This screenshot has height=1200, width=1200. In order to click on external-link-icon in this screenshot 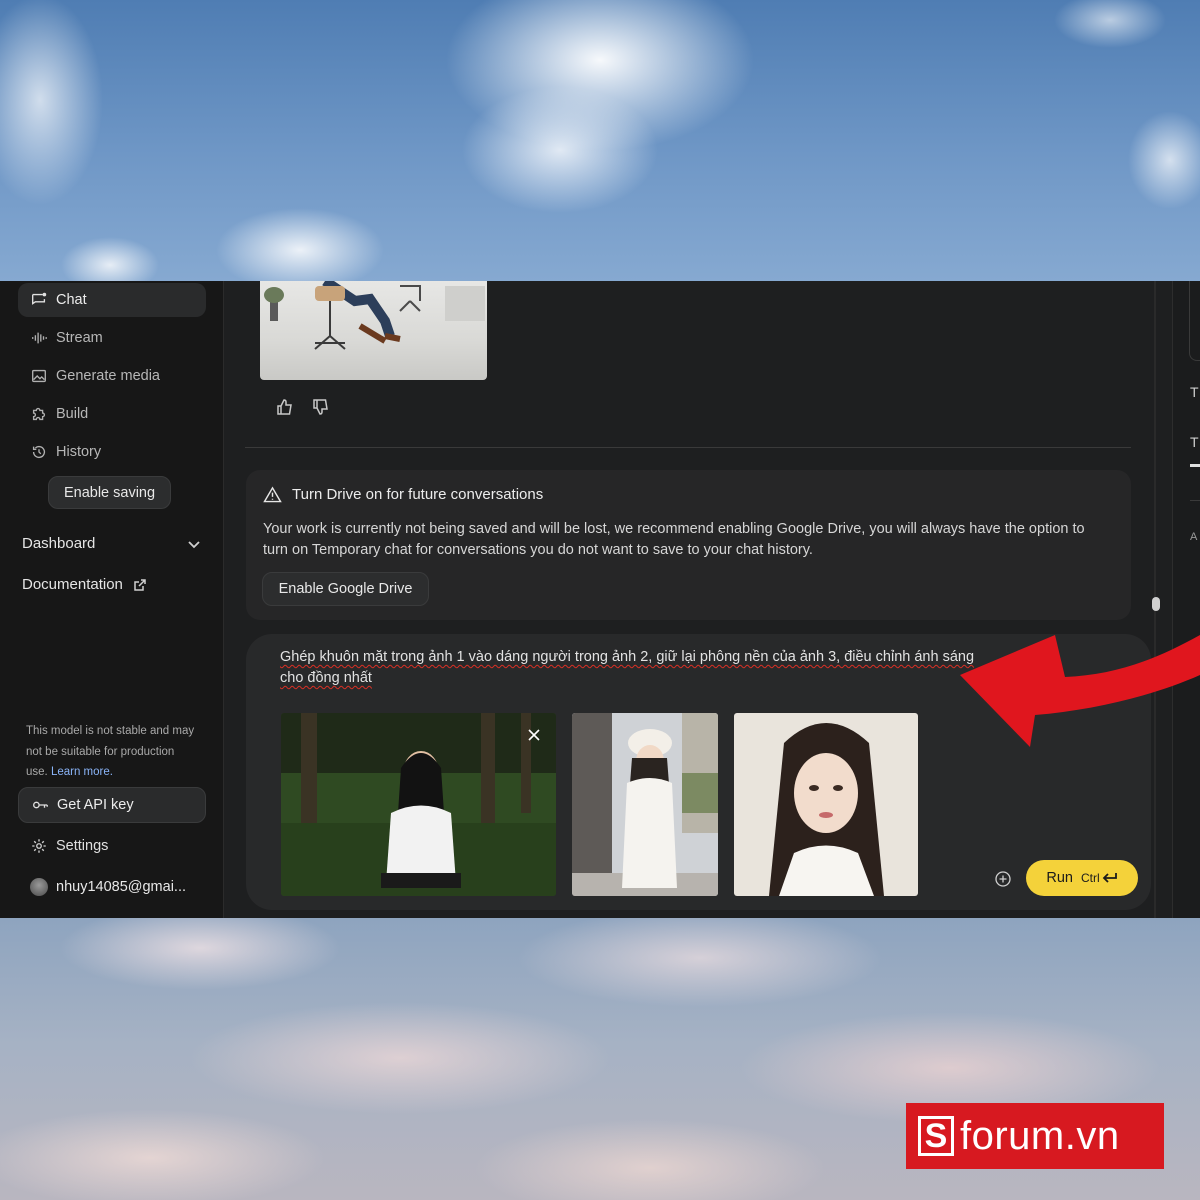, I will do `click(140, 584)`.